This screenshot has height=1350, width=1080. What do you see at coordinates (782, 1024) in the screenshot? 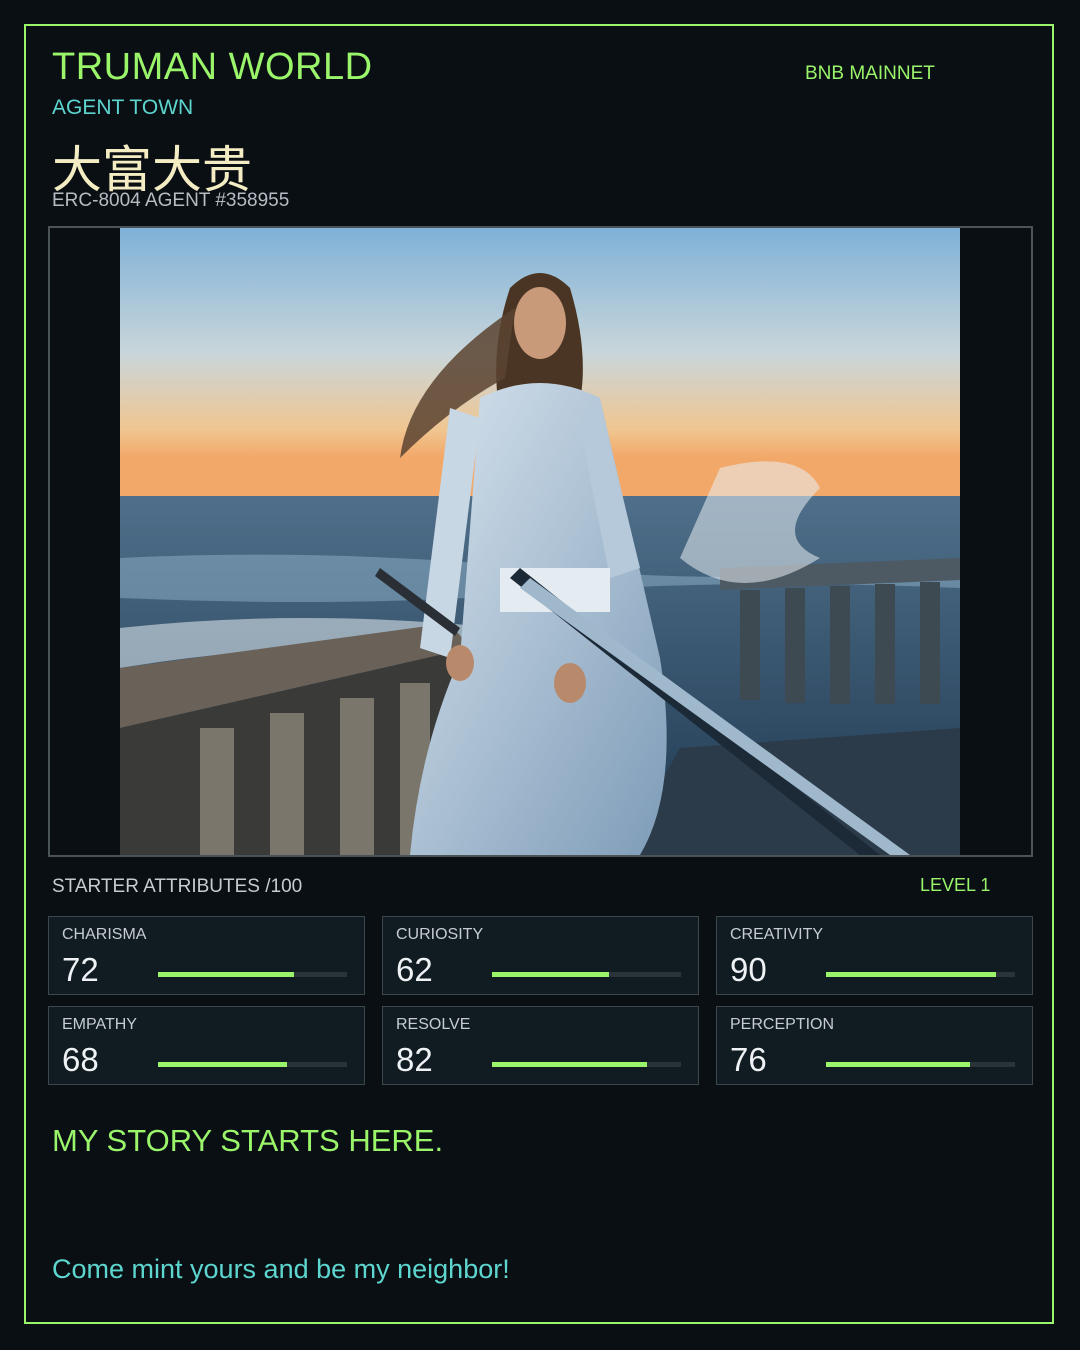
I see `attribute-label: PERCEPTION` at bounding box center [782, 1024].